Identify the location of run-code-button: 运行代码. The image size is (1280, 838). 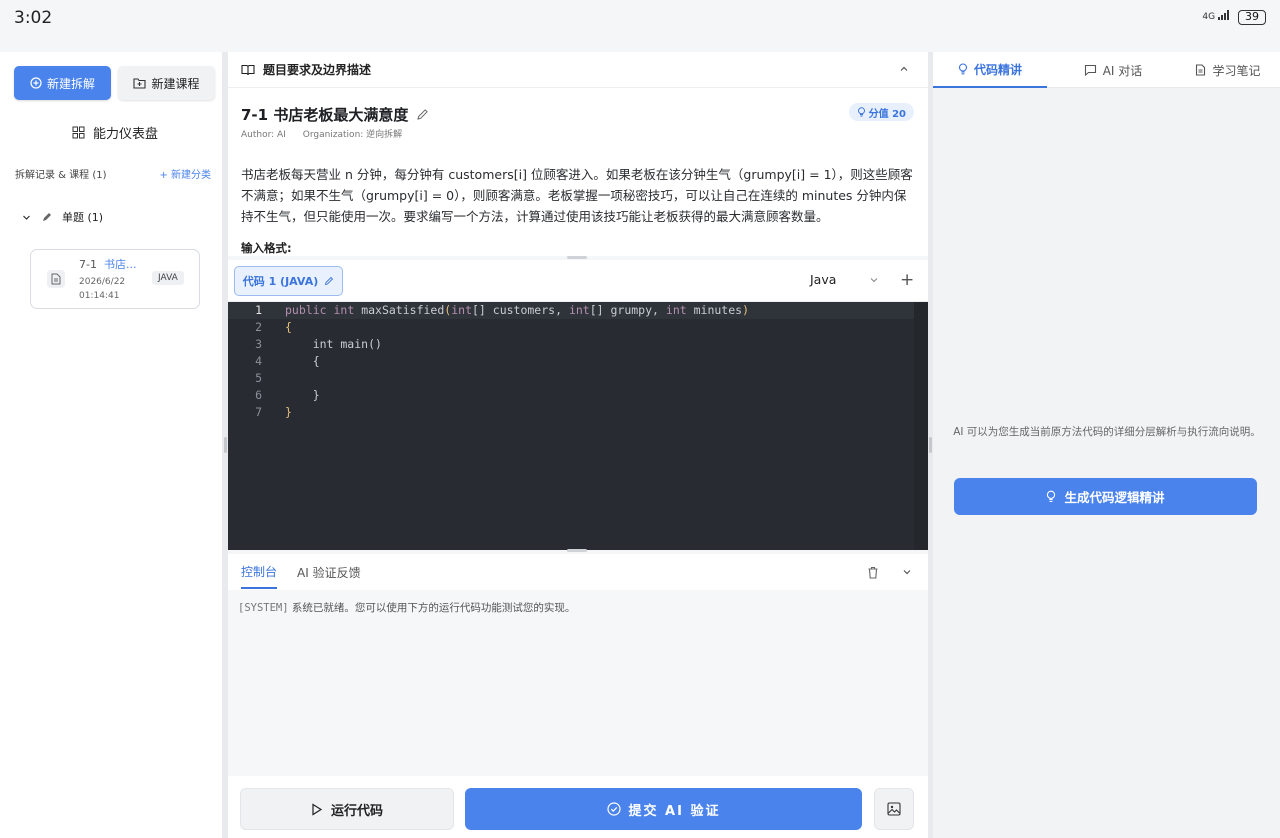
(347, 809).